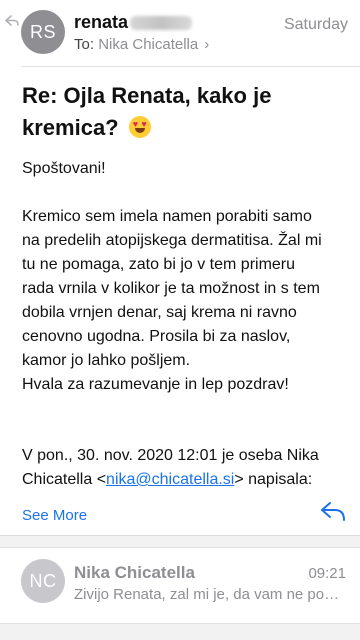 The width and height of the screenshot is (360, 640). Describe the element at coordinates (190, 66) in the screenshot. I see `header-divider` at that location.